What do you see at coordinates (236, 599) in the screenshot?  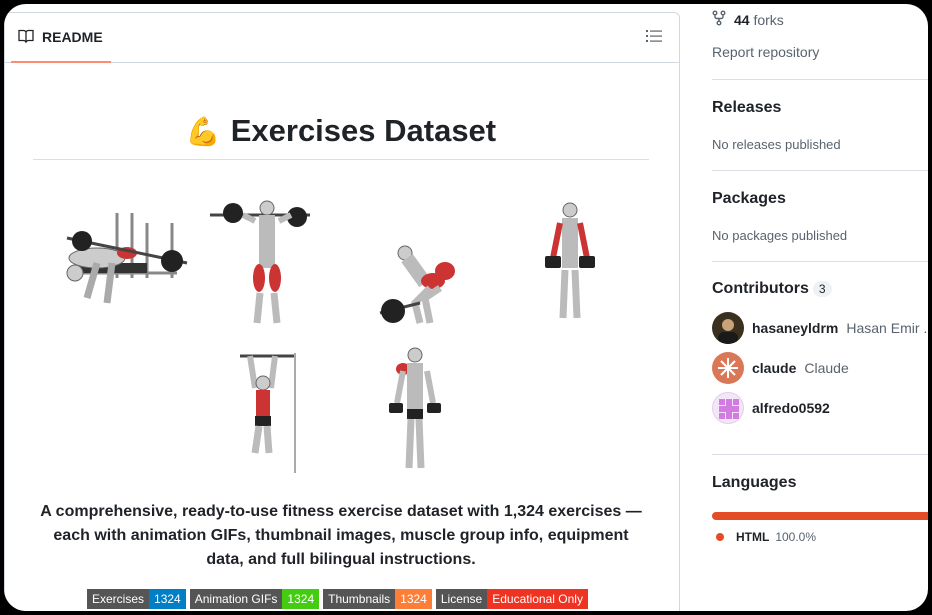 I see `badge-key: Animation GIFs` at bounding box center [236, 599].